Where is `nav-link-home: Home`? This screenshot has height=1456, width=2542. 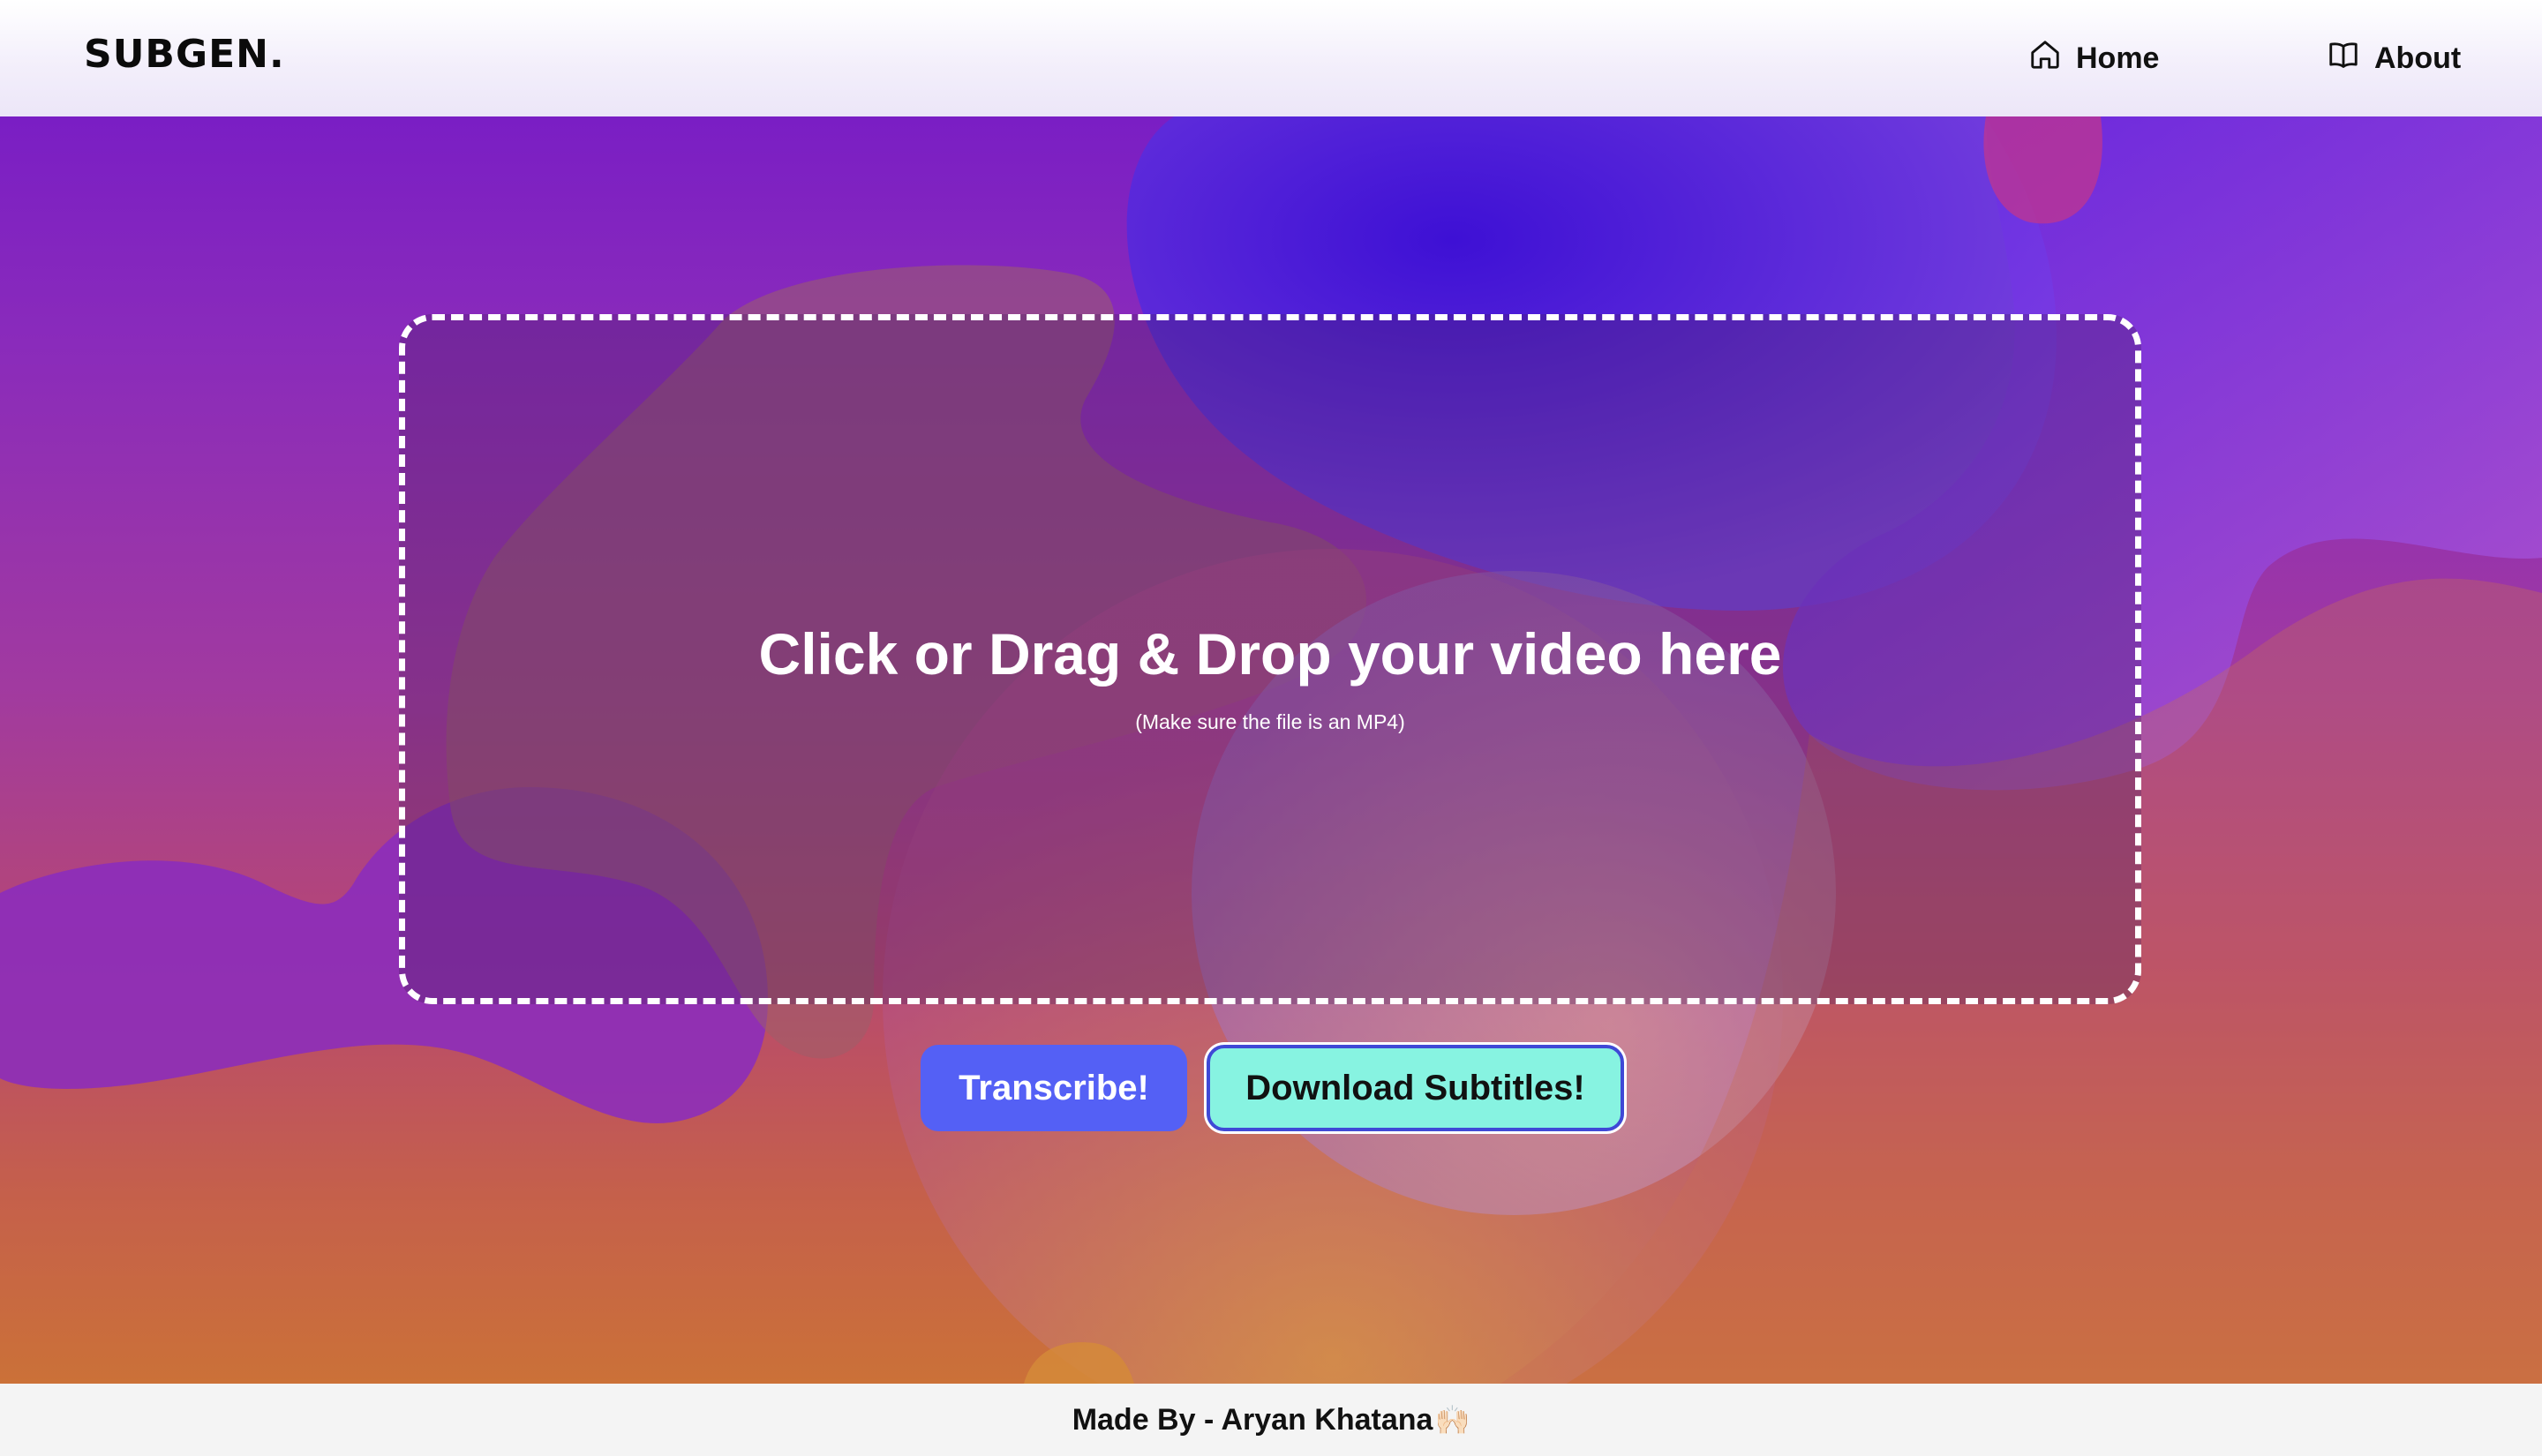 nav-link-home: Home is located at coordinates (2093, 58).